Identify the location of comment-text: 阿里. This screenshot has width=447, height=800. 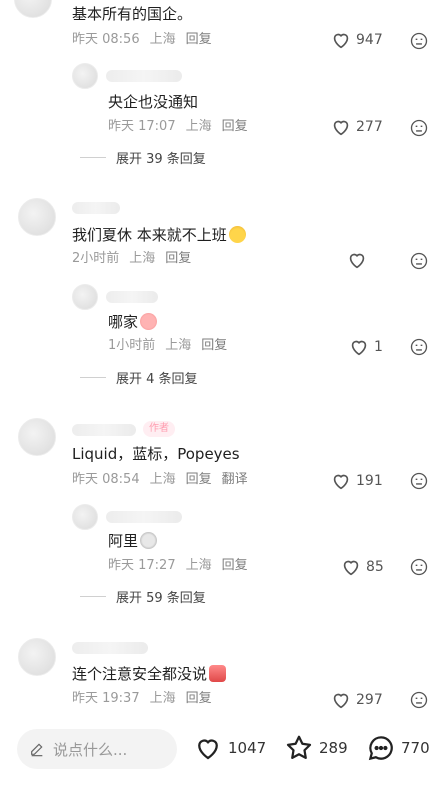
(133, 541).